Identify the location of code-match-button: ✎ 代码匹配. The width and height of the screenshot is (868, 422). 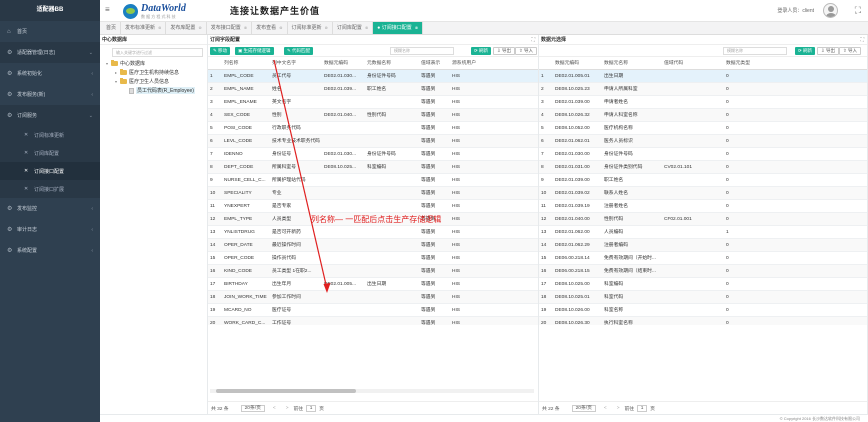
(299, 51).